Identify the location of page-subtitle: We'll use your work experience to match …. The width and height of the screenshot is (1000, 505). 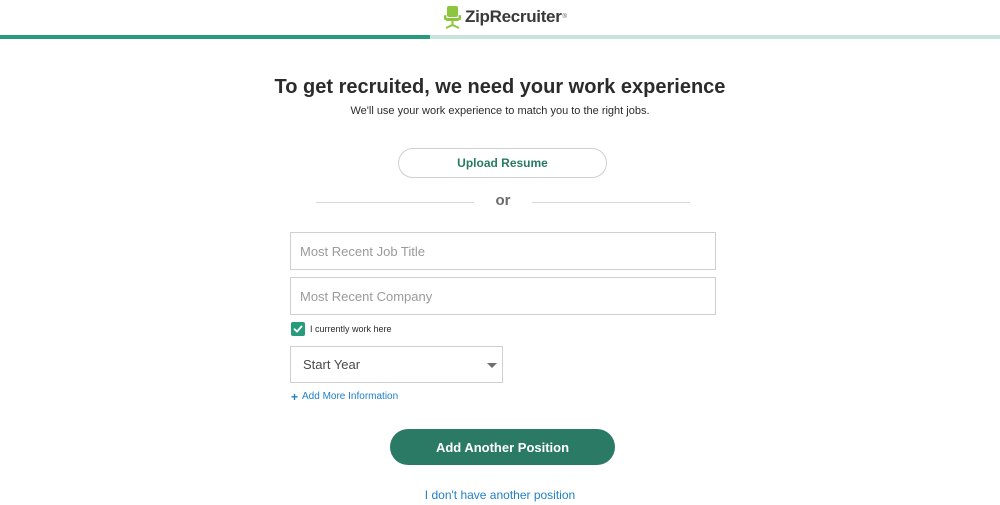
(500, 111).